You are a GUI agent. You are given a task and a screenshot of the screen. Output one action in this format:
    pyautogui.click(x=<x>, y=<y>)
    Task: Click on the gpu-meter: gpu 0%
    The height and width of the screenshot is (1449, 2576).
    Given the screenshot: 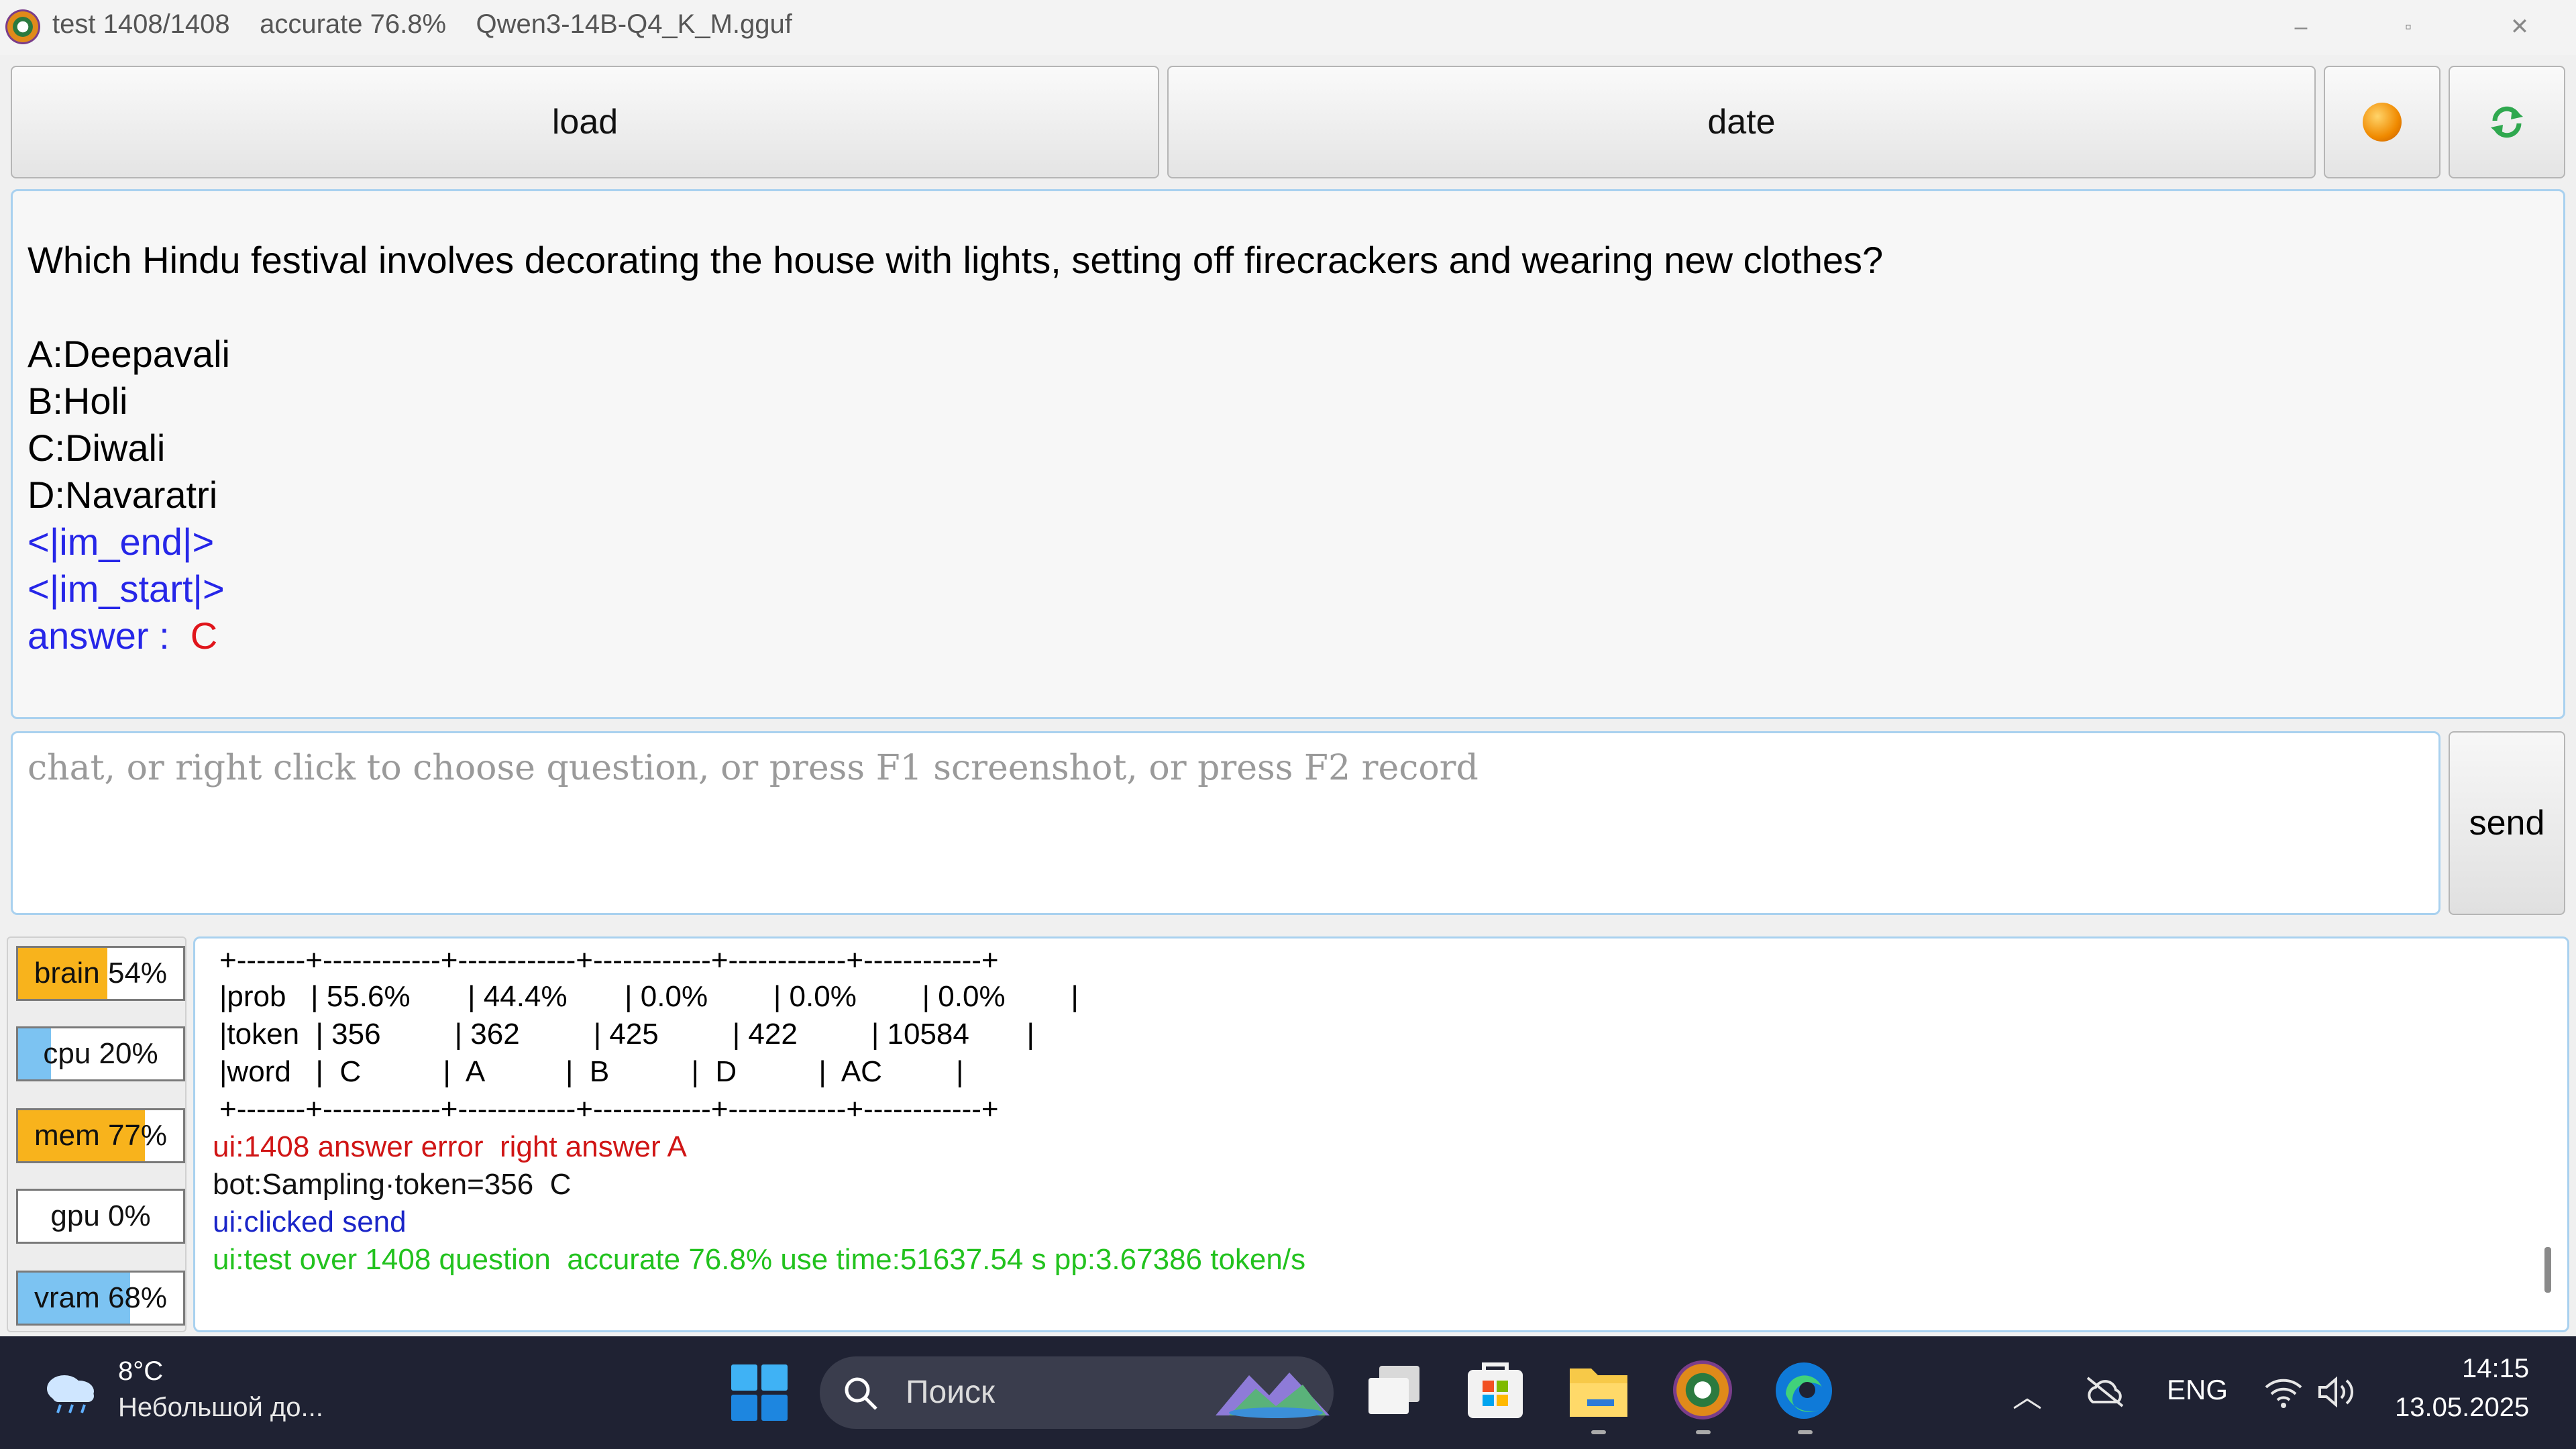 What is the action you would take?
    pyautogui.click(x=100, y=1216)
    